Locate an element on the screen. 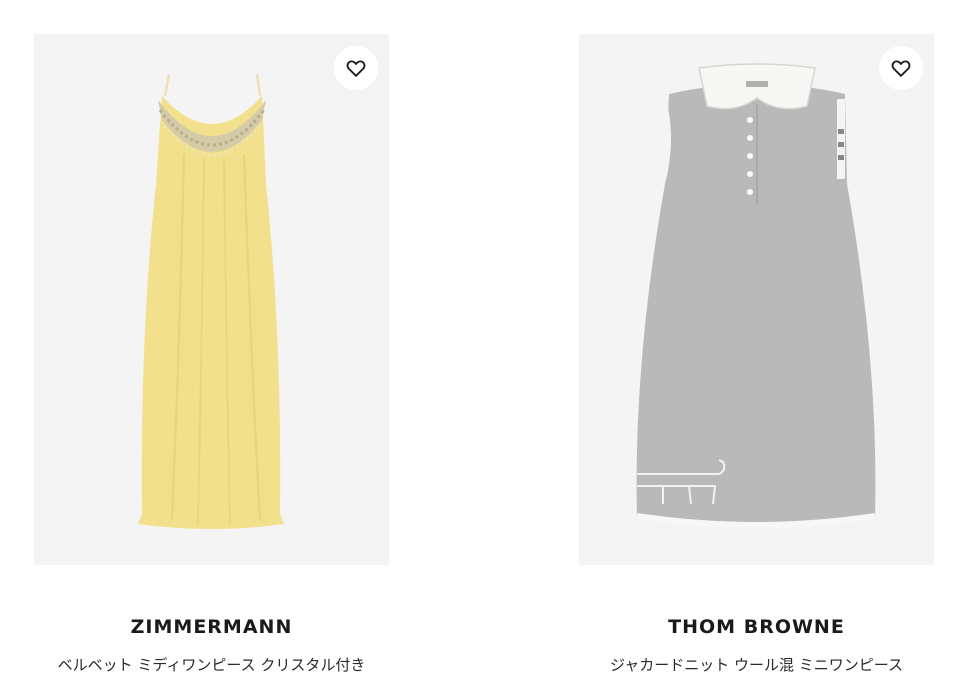 This screenshot has width=960, height=682. yellow-dress-image is located at coordinates (211, 301).